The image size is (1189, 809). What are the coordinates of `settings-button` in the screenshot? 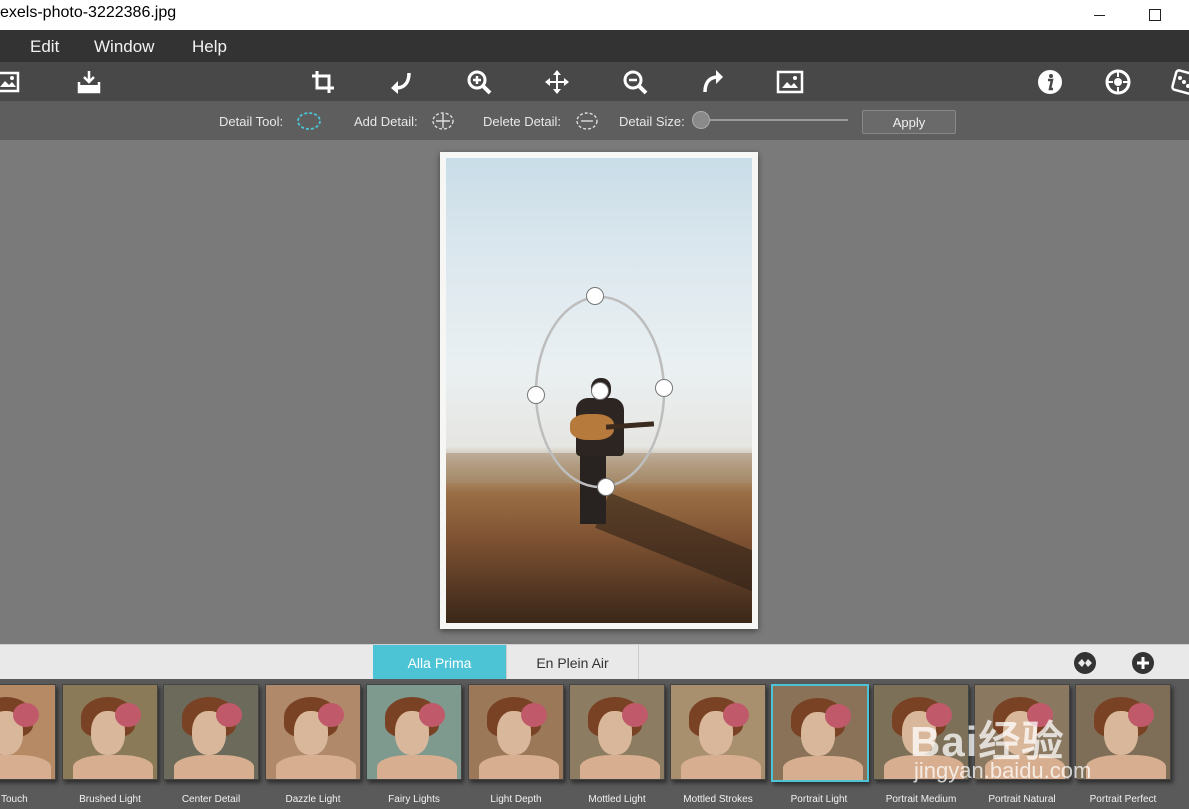 It's located at (1118, 82).